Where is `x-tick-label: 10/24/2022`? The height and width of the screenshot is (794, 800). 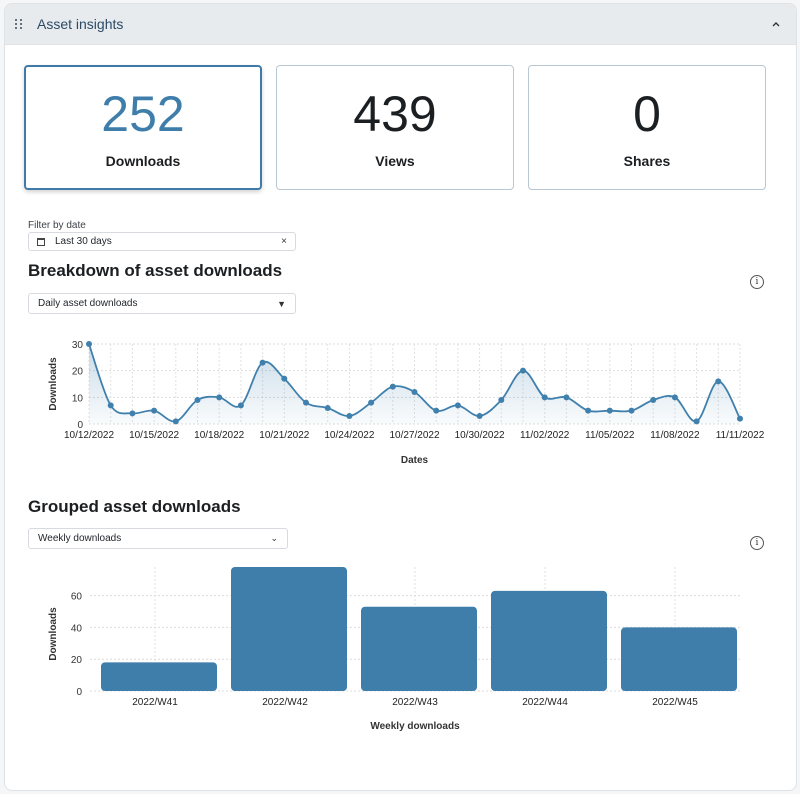
x-tick-label: 10/24/2022 is located at coordinates (349, 435).